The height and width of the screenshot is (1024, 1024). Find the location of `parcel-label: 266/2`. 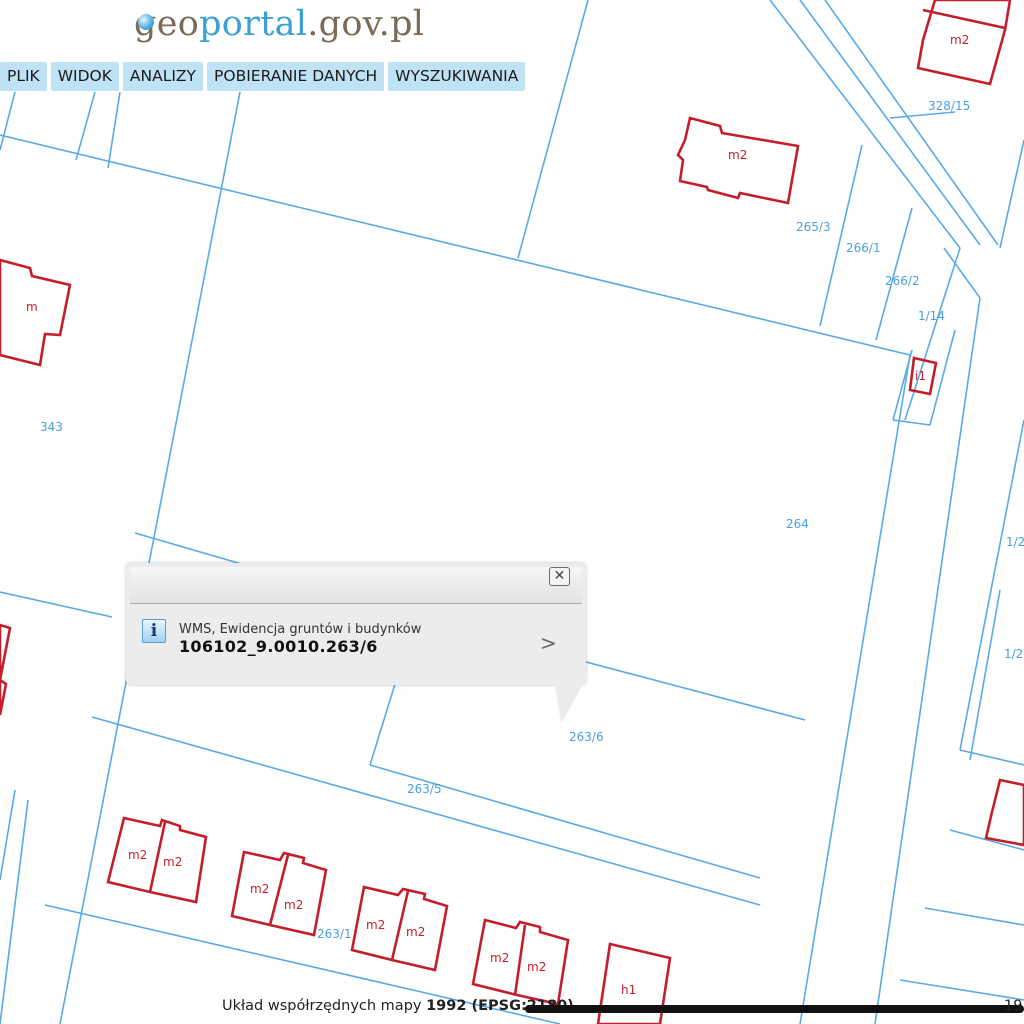

parcel-label: 266/2 is located at coordinates (902, 281).